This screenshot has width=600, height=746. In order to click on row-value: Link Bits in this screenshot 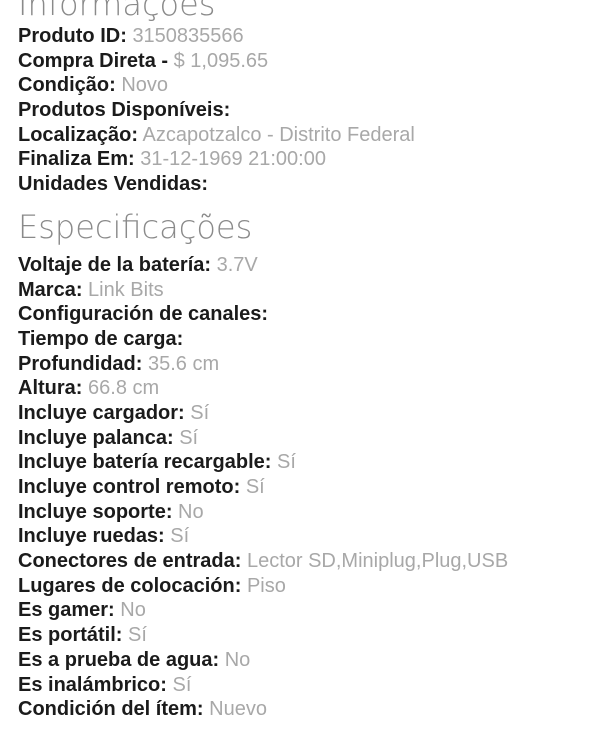, I will do `click(126, 289)`.